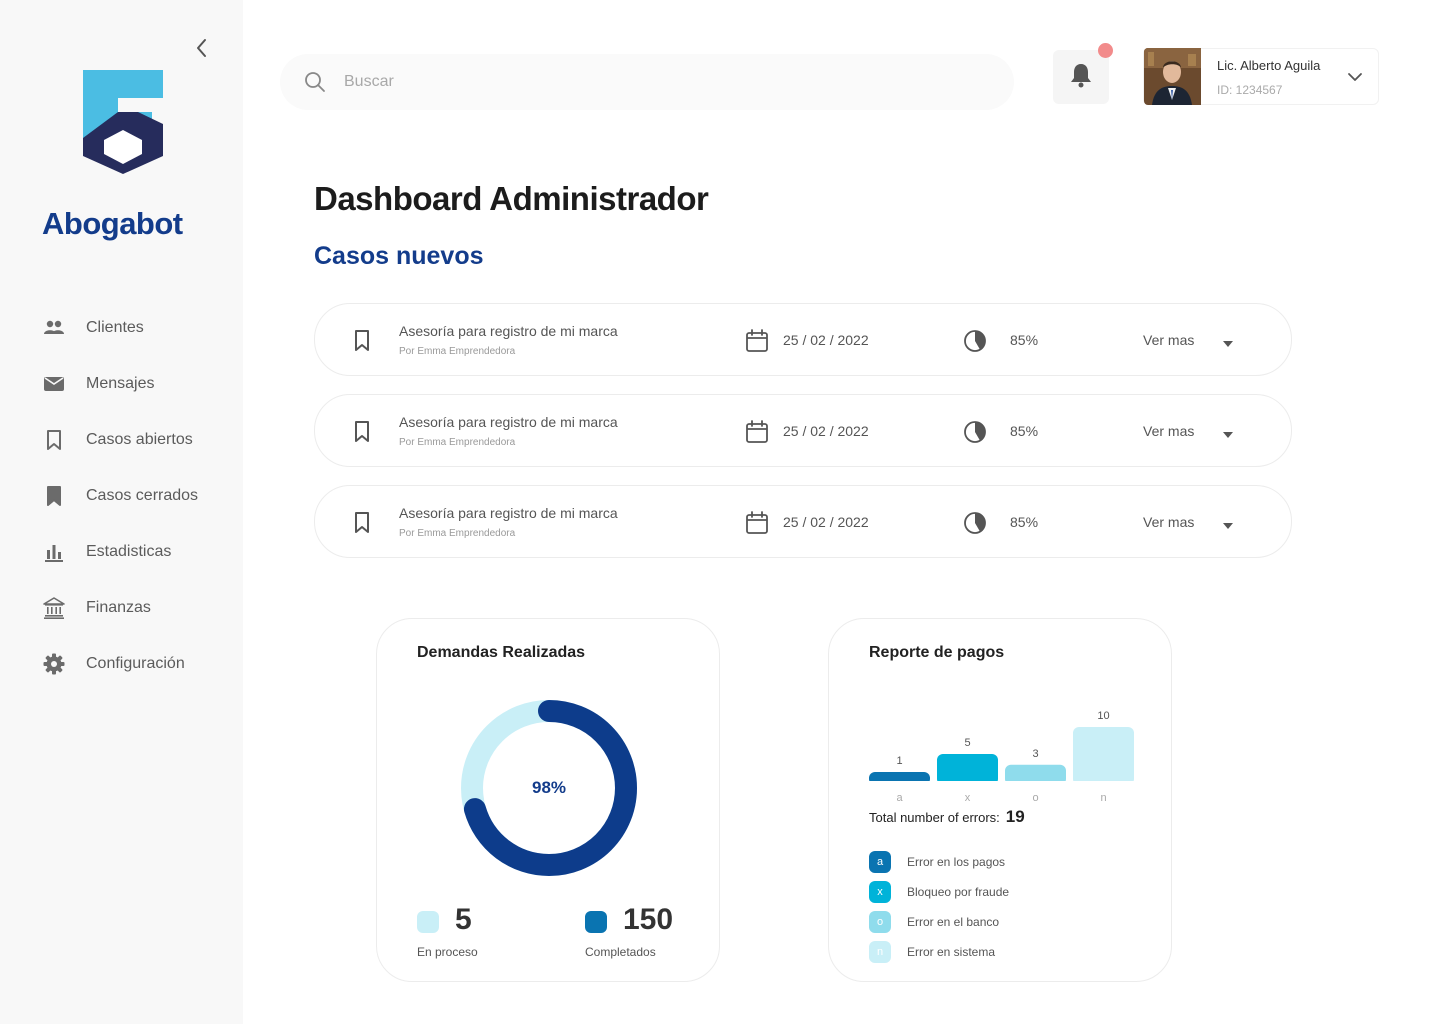 The height and width of the screenshot is (1024, 1440). I want to click on bank-icon, so click(54, 608).